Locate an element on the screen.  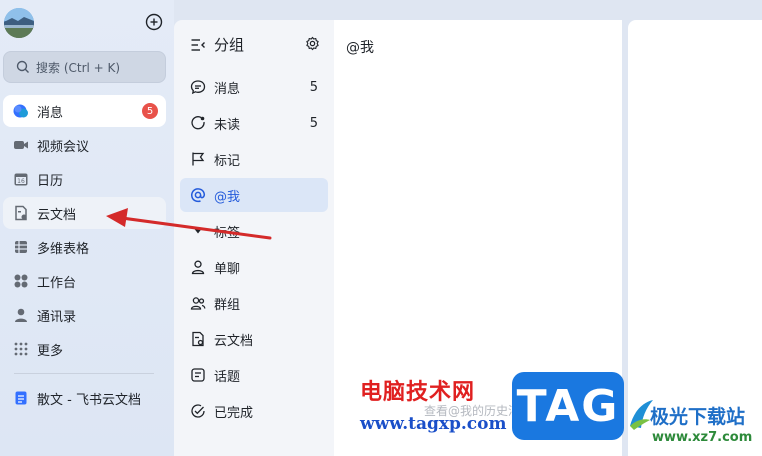
group-item-unread: 未读 5 is located at coordinates (254, 123).